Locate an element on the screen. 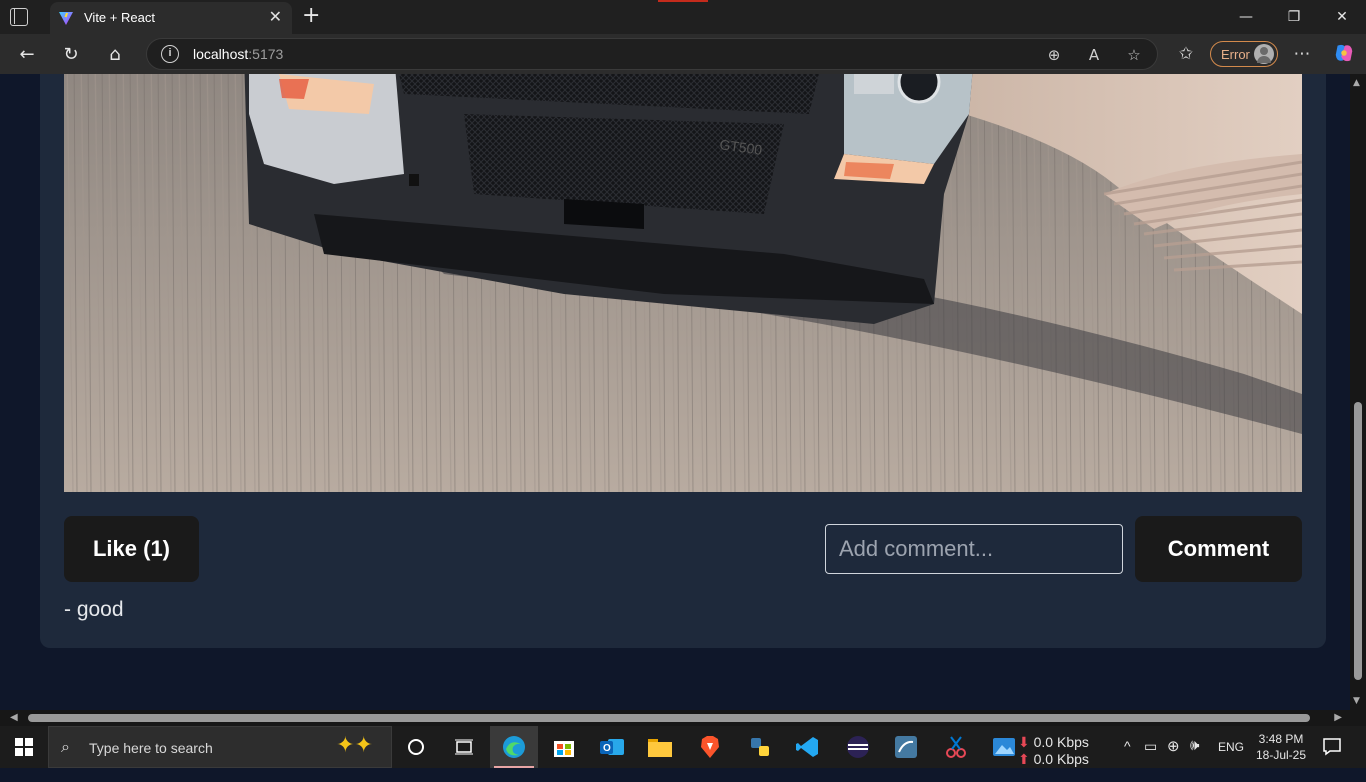 The height and width of the screenshot is (782, 1366). svg-text: O is located at coordinates (607, 748).